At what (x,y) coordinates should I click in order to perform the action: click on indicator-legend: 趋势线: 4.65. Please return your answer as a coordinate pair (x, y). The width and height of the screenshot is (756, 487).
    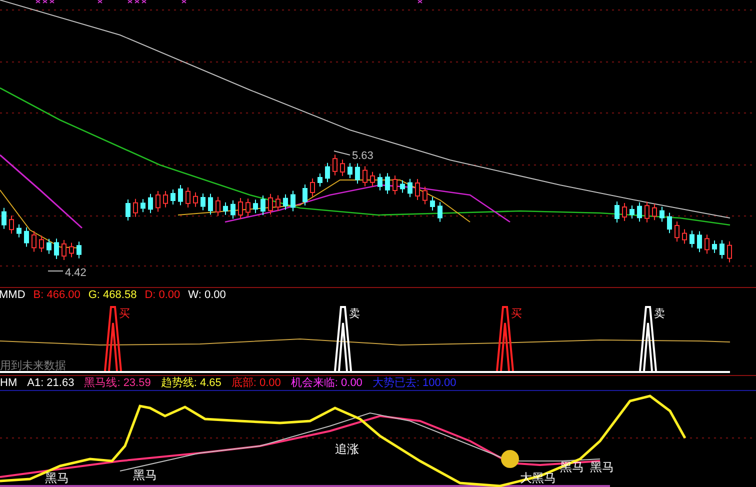
    Looking at the image, I should click on (191, 383).